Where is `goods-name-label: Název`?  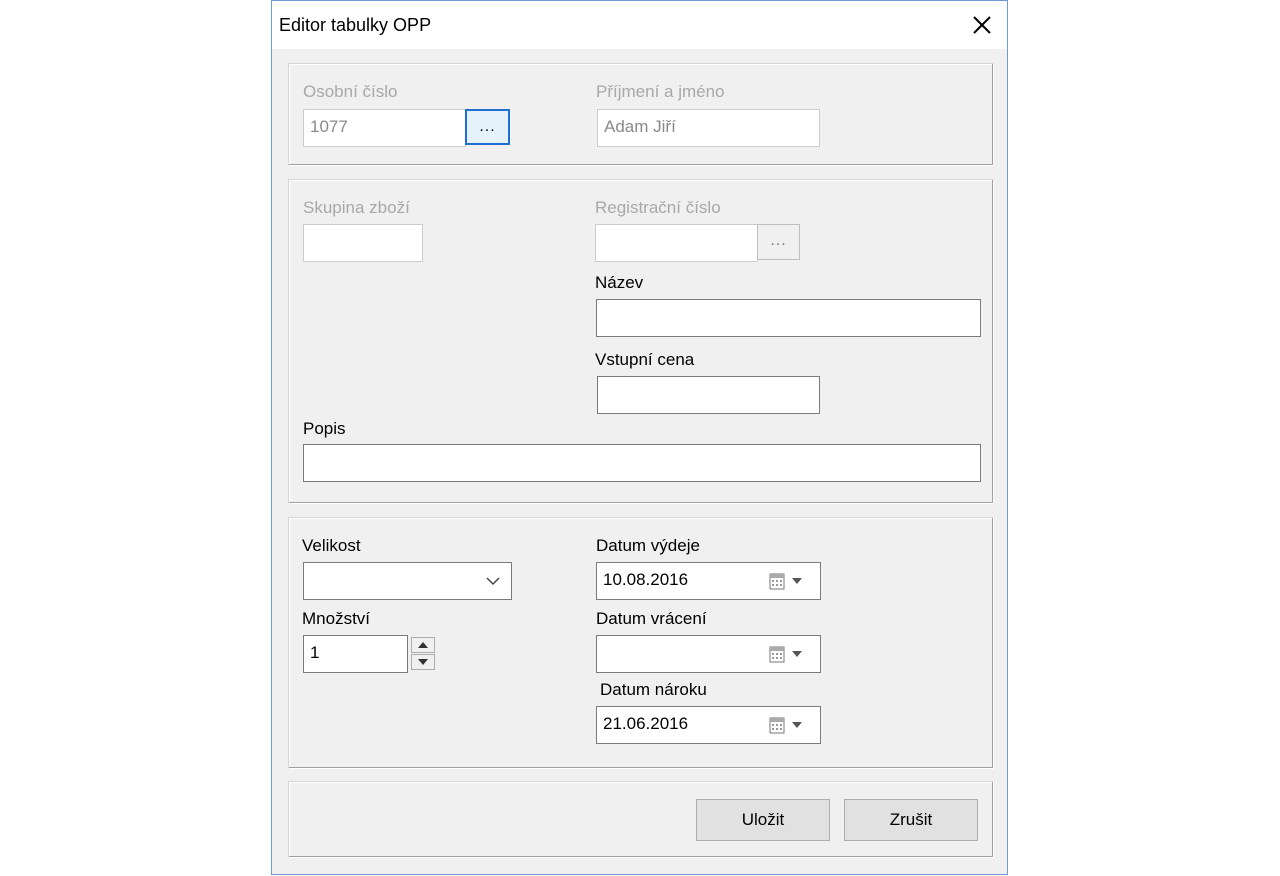 goods-name-label: Název is located at coordinates (619, 282).